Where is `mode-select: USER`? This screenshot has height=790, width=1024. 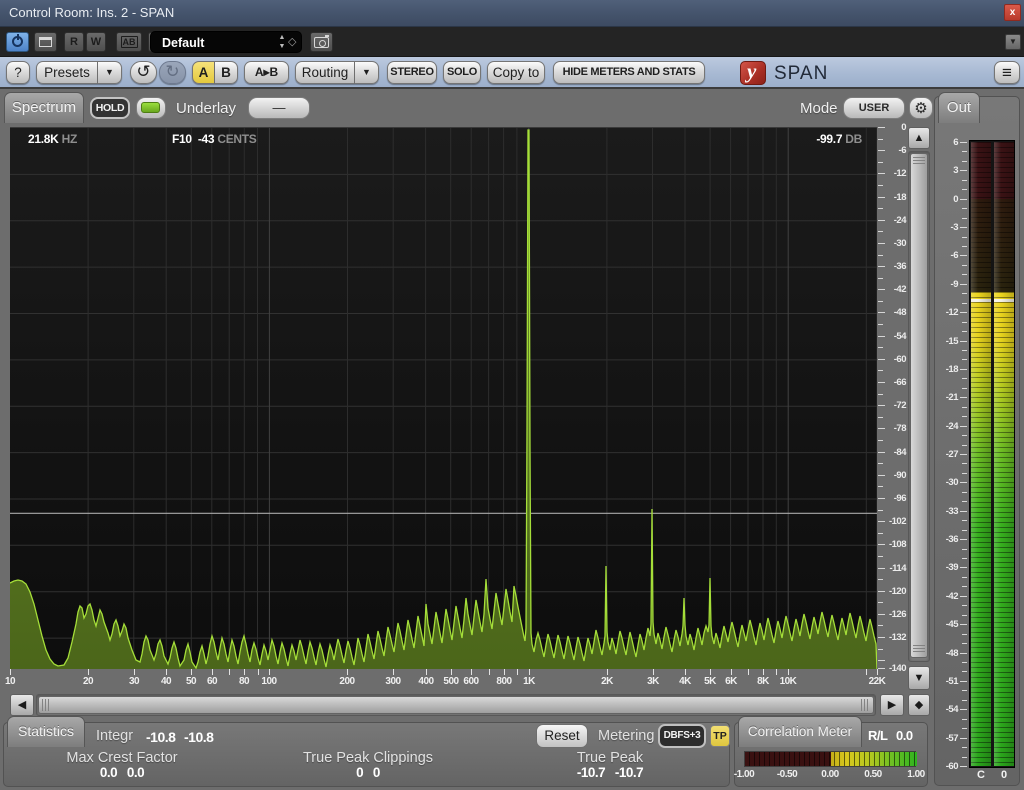 mode-select: USER is located at coordinates (874, 108).